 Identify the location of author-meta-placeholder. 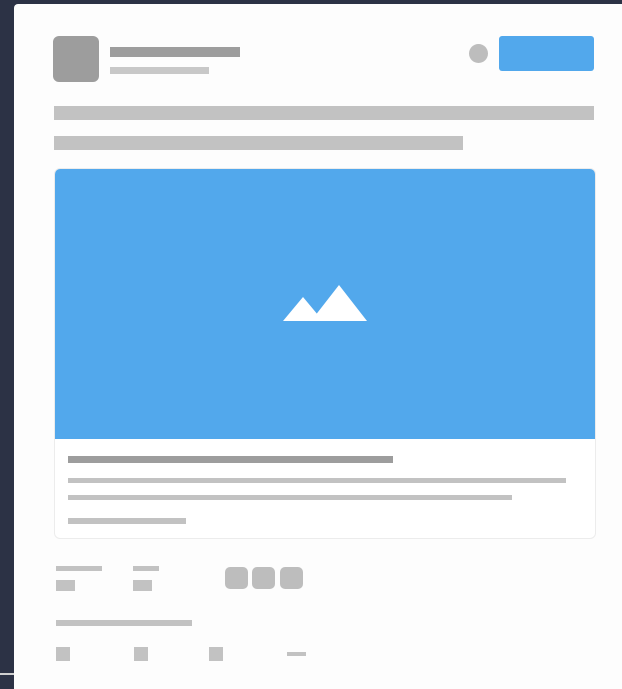
(159, 70).